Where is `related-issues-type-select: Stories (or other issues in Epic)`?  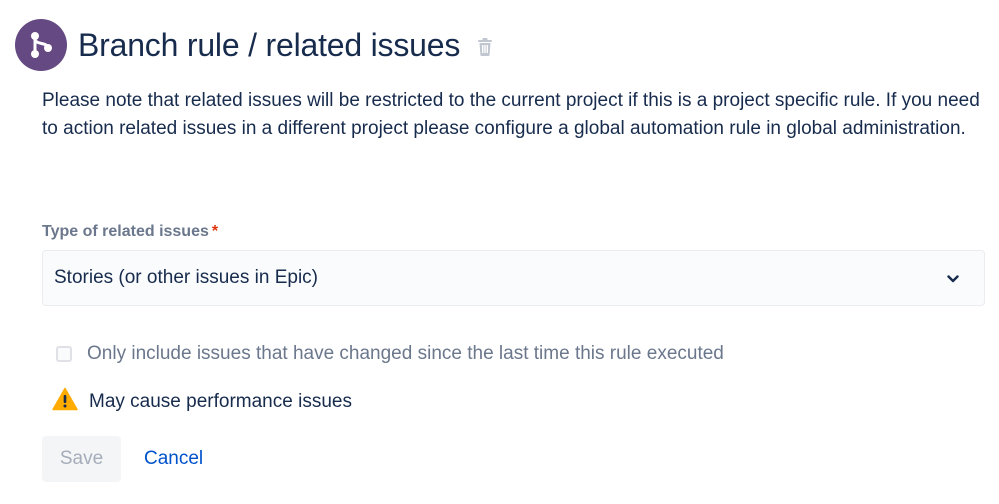 related-issues-type-select: Stories (or other issues in Epic) is located at coordinates (513, 278).